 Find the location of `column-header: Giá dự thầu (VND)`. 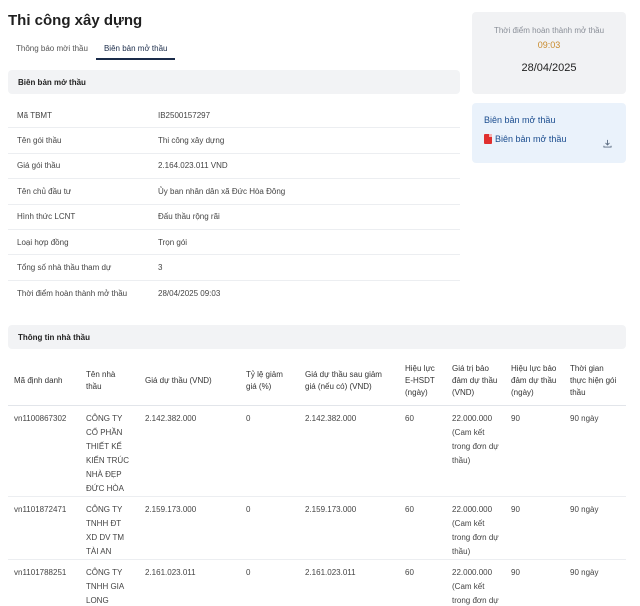

column-header: Giá dự thầu (VND) is located at coordinates (189, 381).